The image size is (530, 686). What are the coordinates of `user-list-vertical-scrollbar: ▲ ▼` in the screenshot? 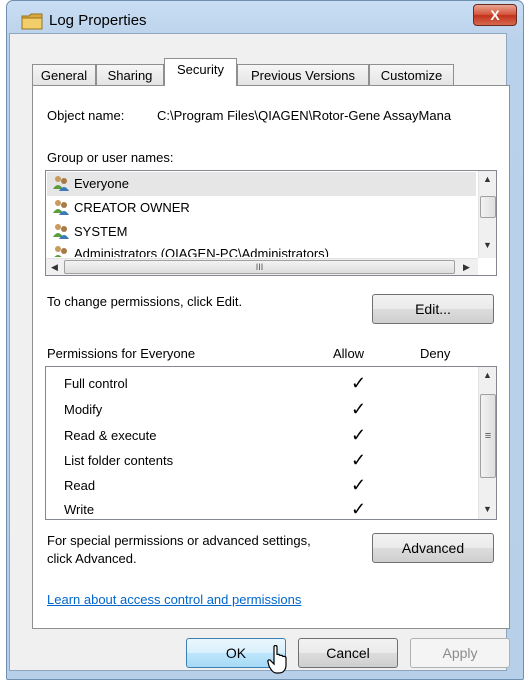 It's located at (487, 214).